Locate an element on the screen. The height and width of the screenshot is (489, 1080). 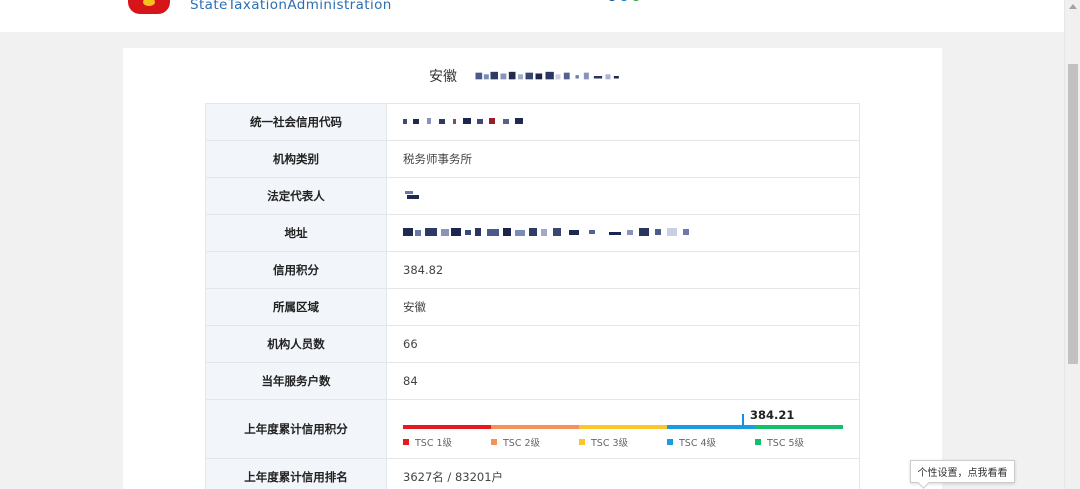
value-region: 安徽 is located at coordinates (623, 307).